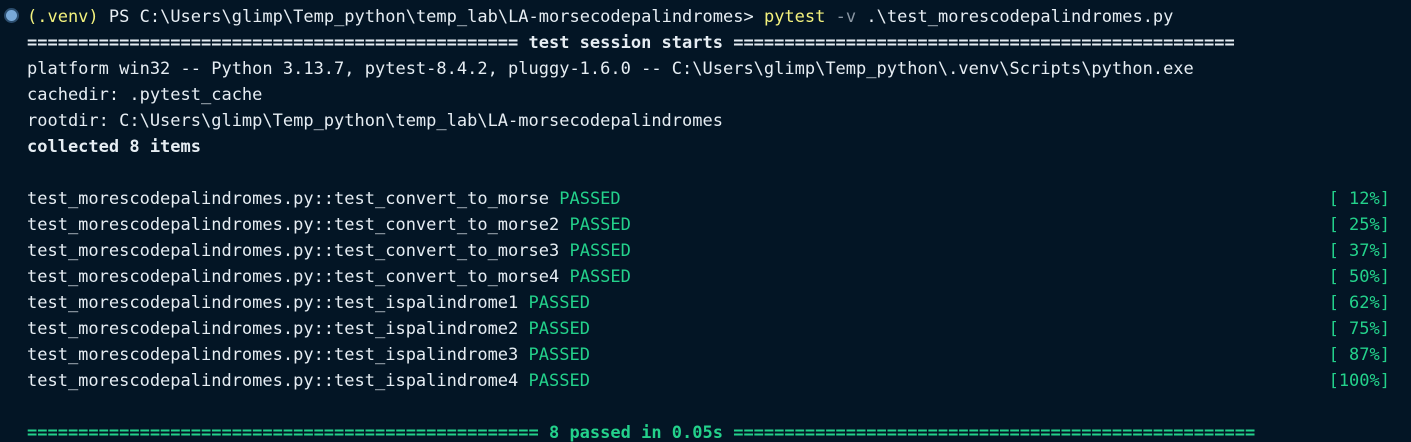 The height and width of the screenshot is (442, 1411). Describe the element at coordinates (145, 95) in the screenshot. I see `cachedir-line: cachedir: .pytest_cache` at that location.